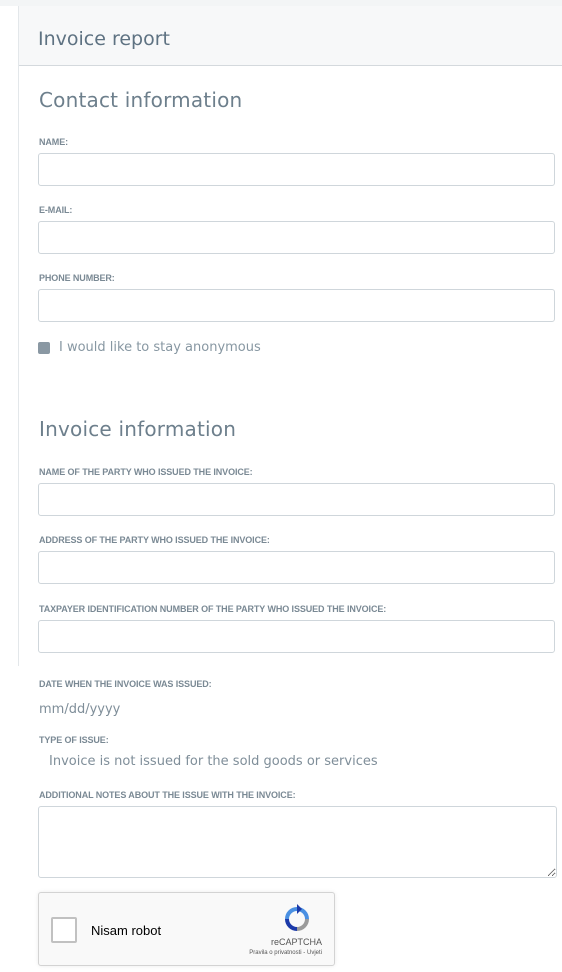 Image resolution: width=562 pixels, height=972 pixels. What do you see at coordinates (125, 684) in the screenshot?
I see `issue-date-label: DATE WHEN THE INVOICE WAS ISSUED:` at bounding box center [125, 684].